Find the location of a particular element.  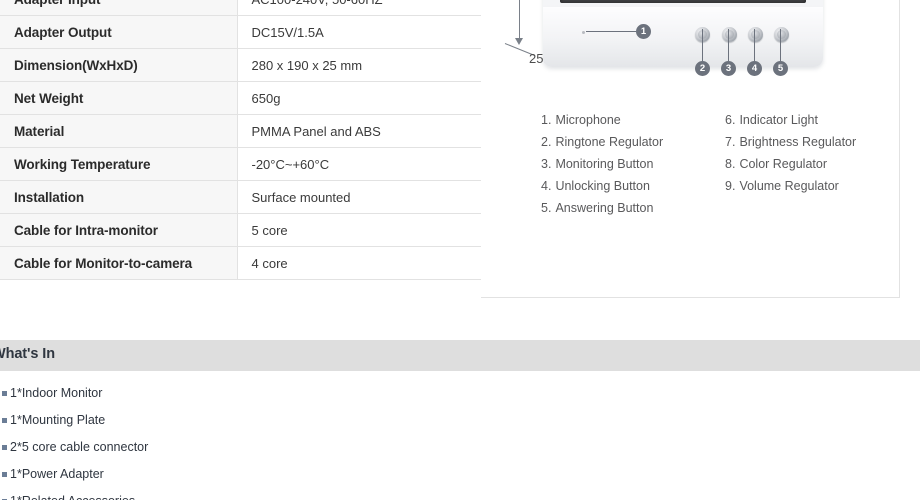

legend-item: 4. Unlocking Button is located at coordinates (602, 186).